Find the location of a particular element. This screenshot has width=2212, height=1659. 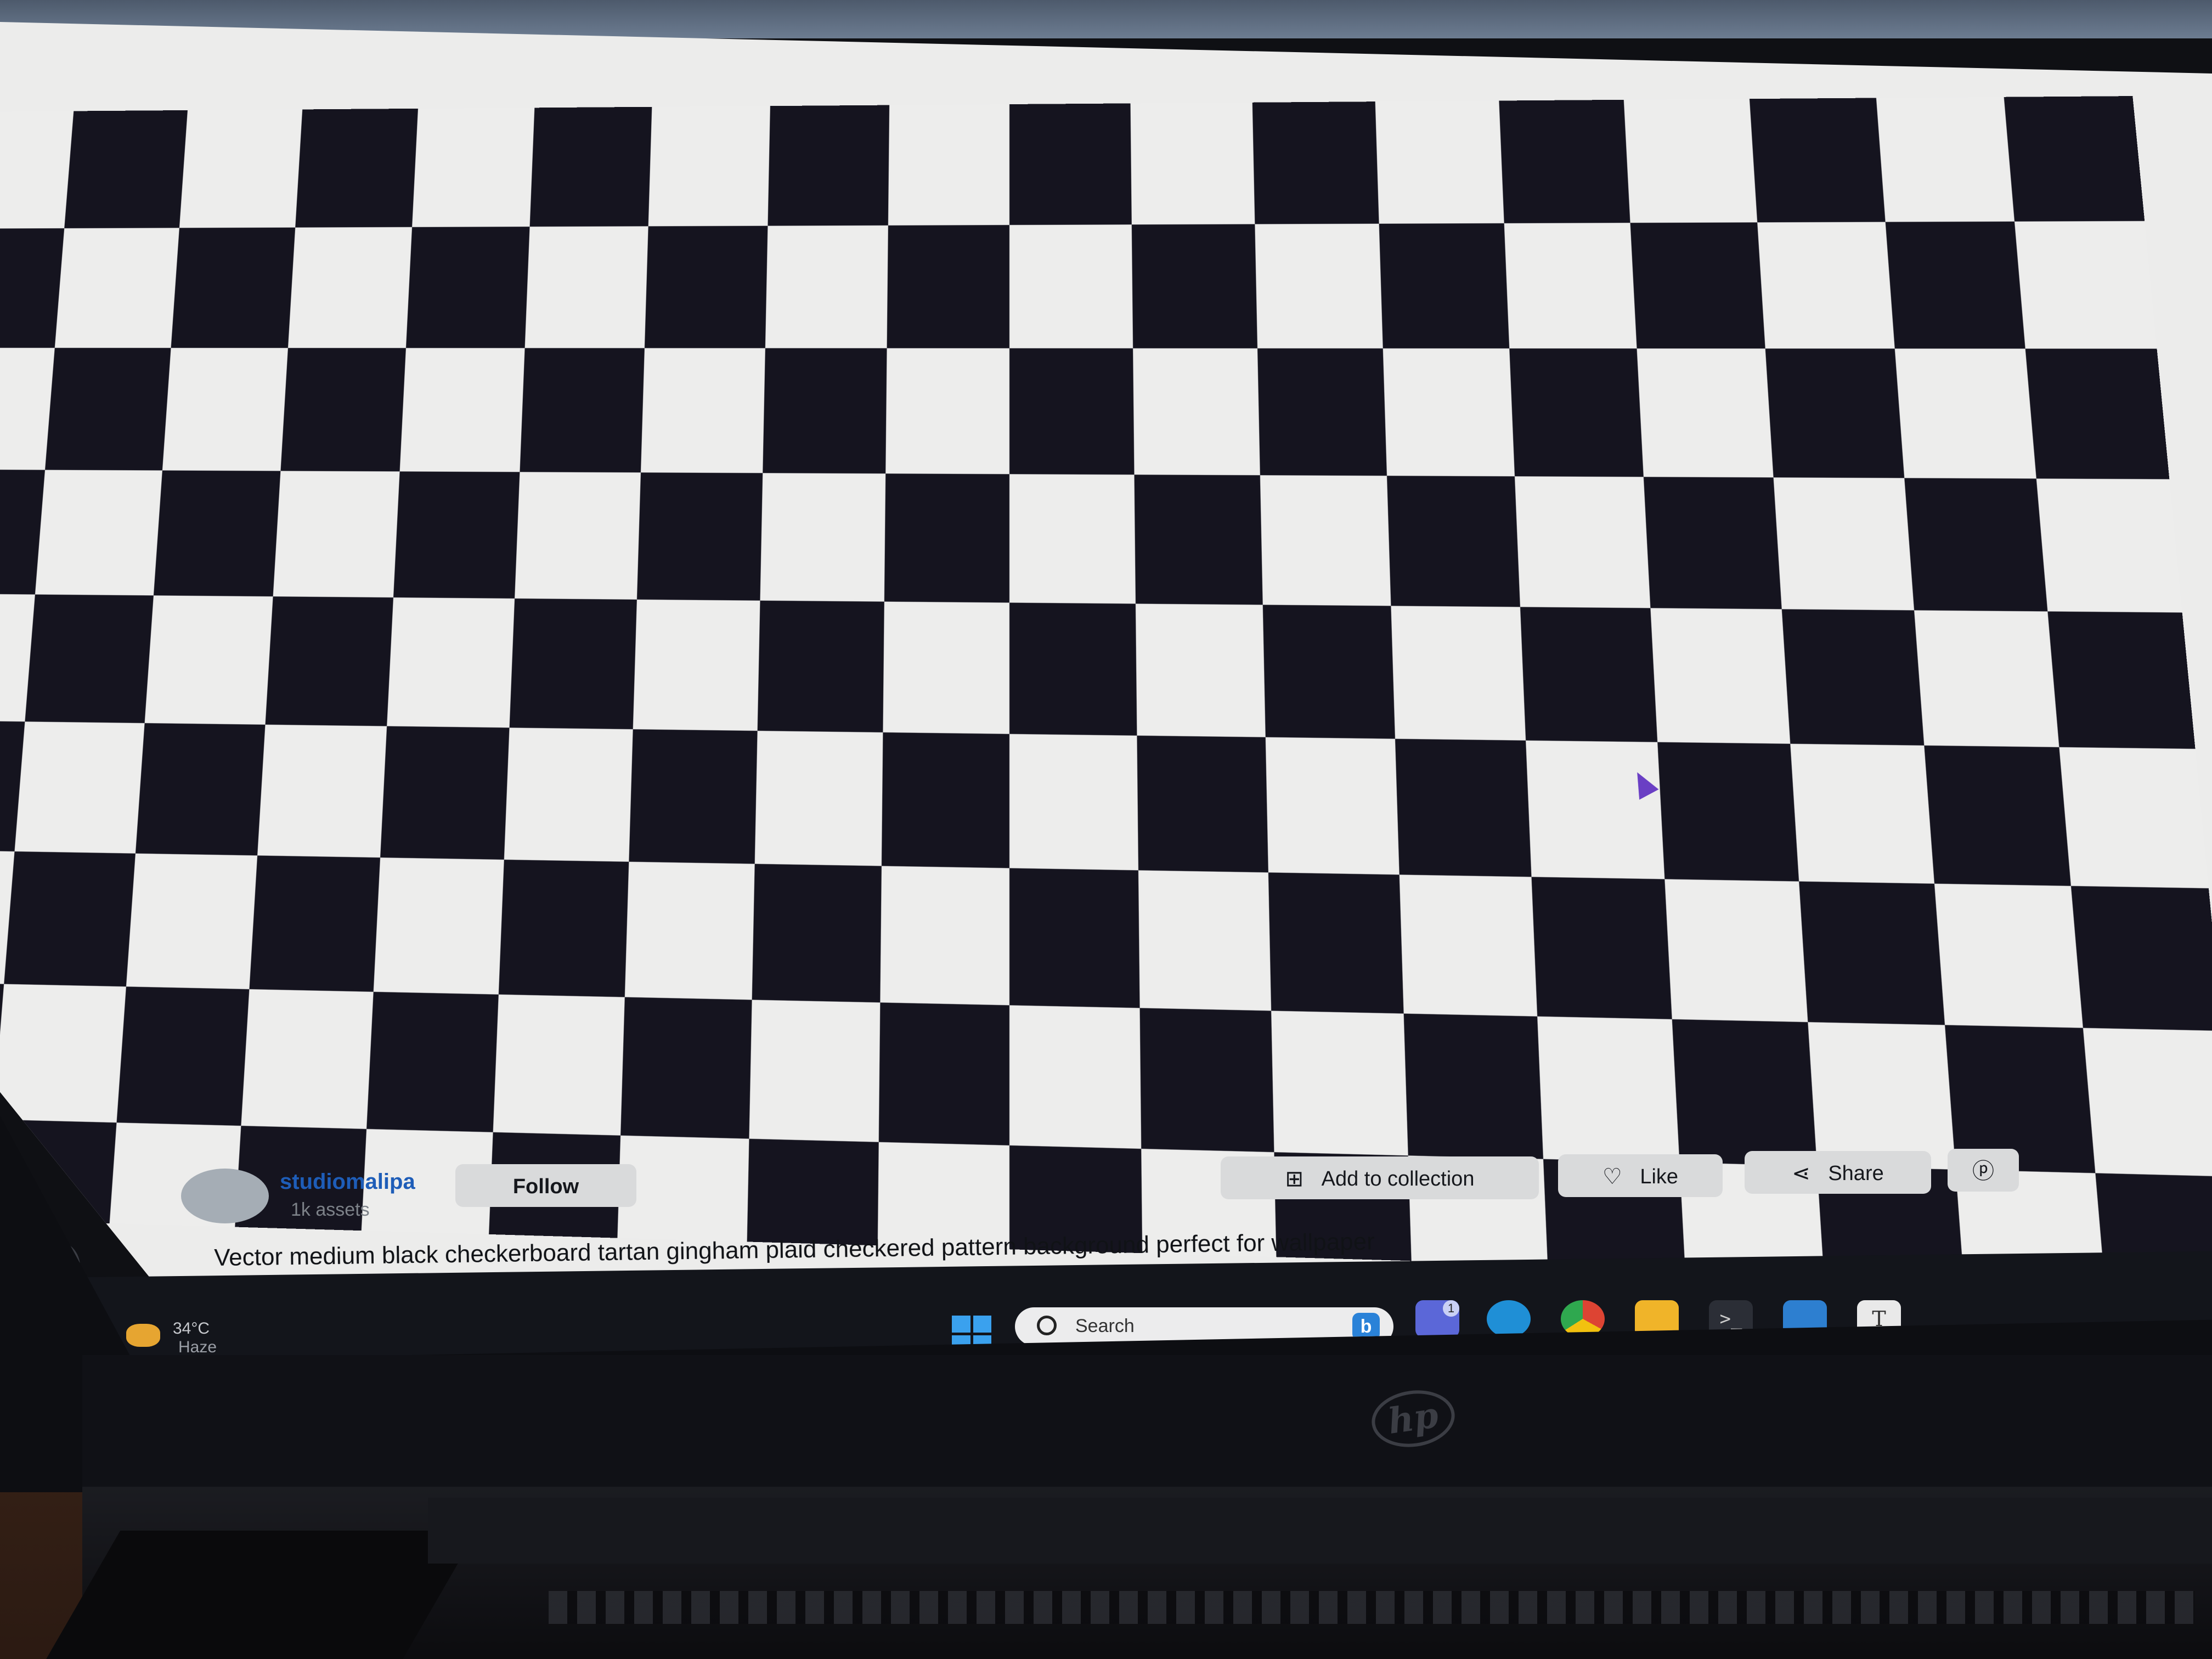

like-button: ♡ Like is located at coordinates (1641, 1176).